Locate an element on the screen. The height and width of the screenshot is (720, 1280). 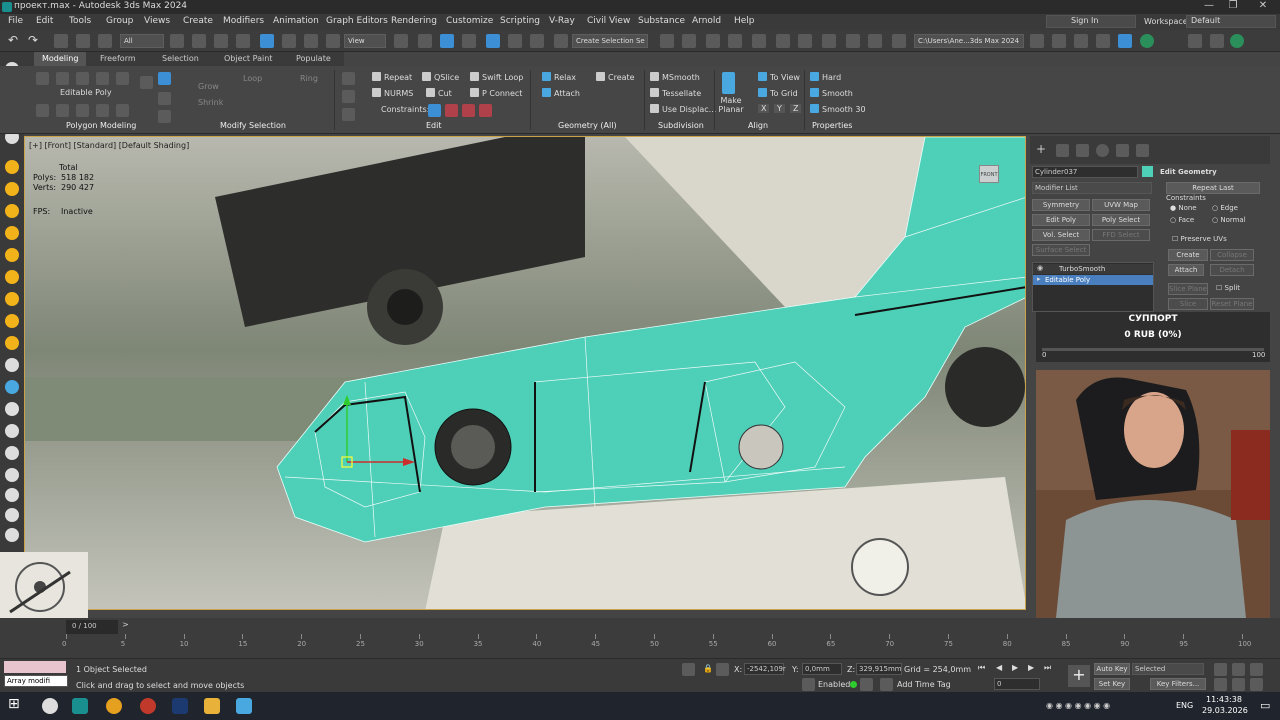
group-geometry: Geometry (All) is located at coordinates (587, 125).